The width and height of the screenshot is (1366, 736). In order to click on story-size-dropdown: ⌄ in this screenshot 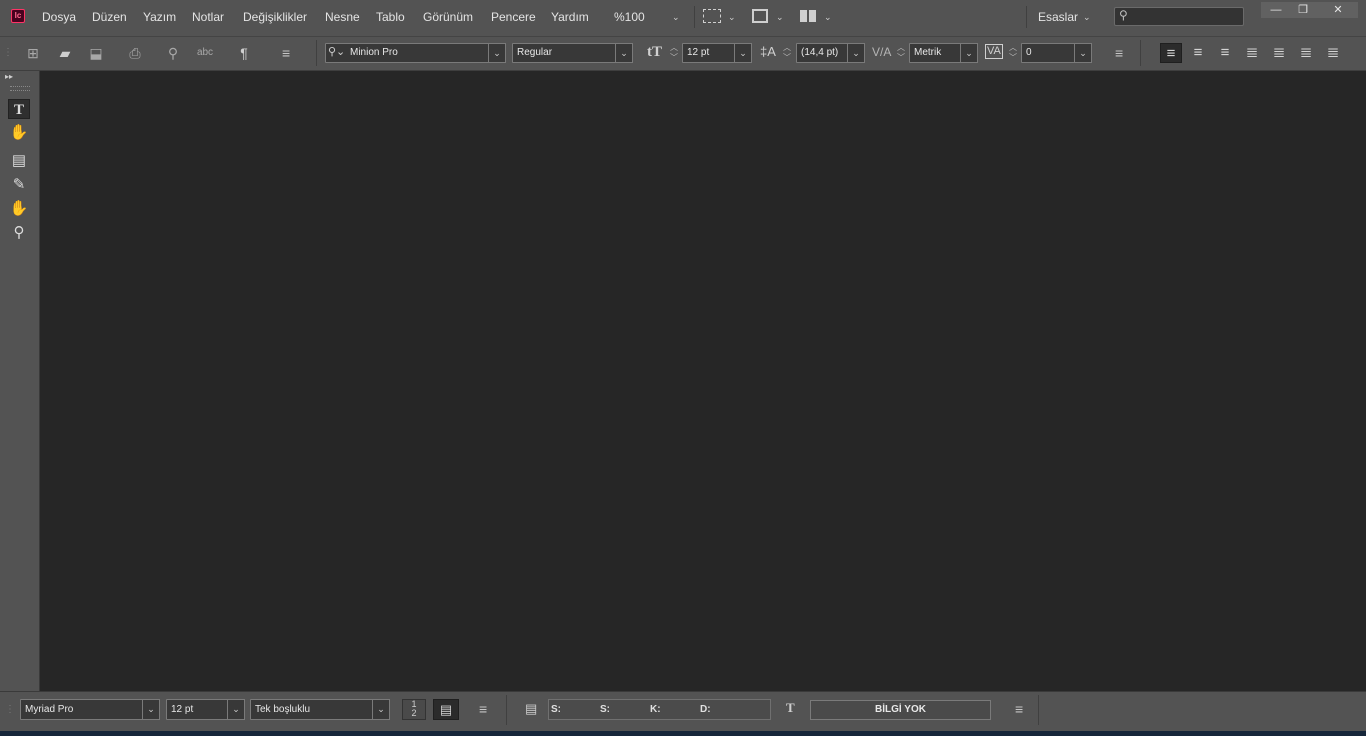, I will do `click(236, 709)`.